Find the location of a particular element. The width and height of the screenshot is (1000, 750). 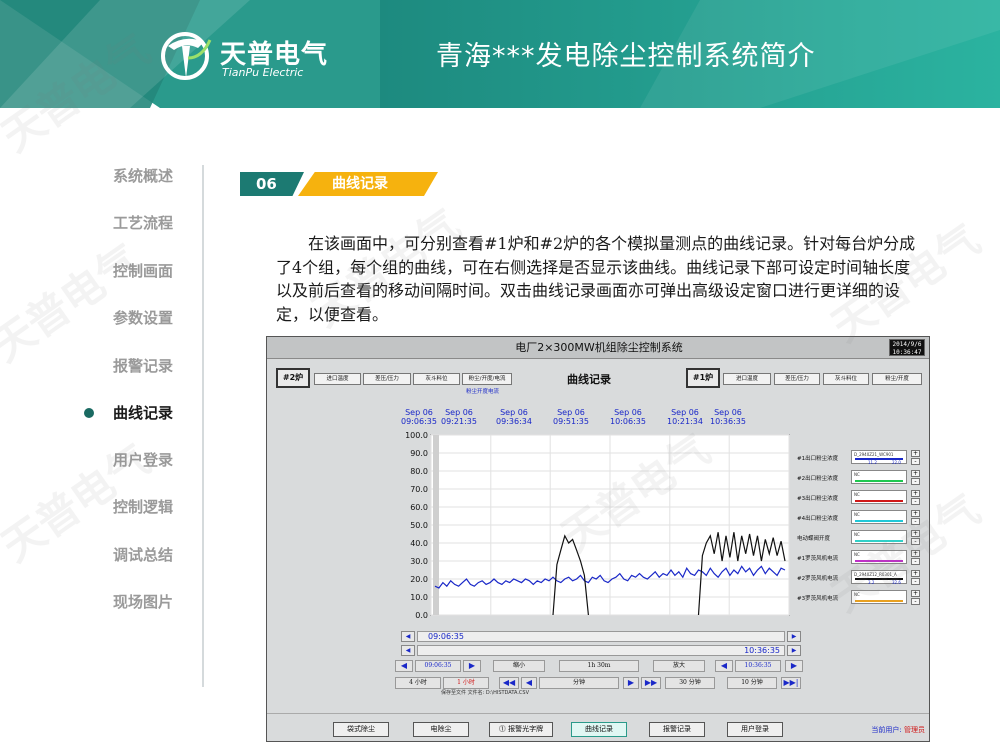

right-group-button: 粉尘/开度 is located at coordinates (897, 379).